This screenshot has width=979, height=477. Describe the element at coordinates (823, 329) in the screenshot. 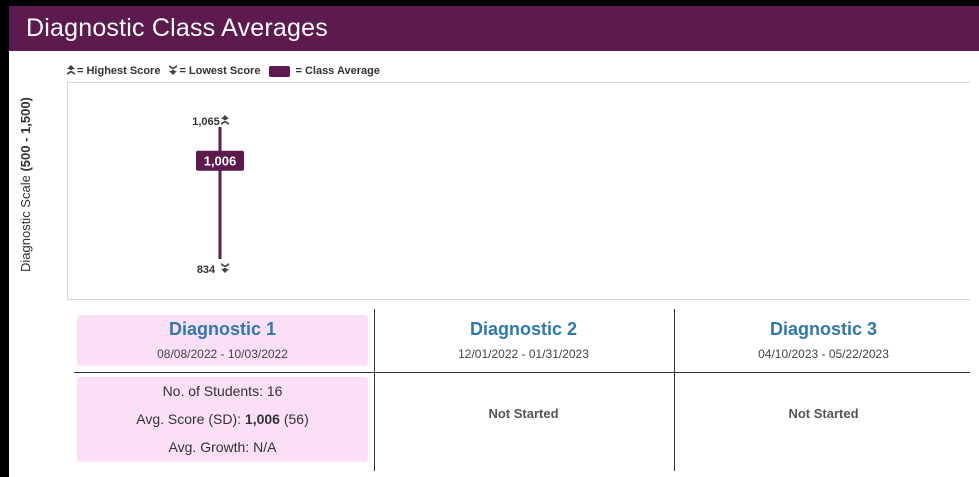

I see `session-title-3: Diagnostic 3` at that location.